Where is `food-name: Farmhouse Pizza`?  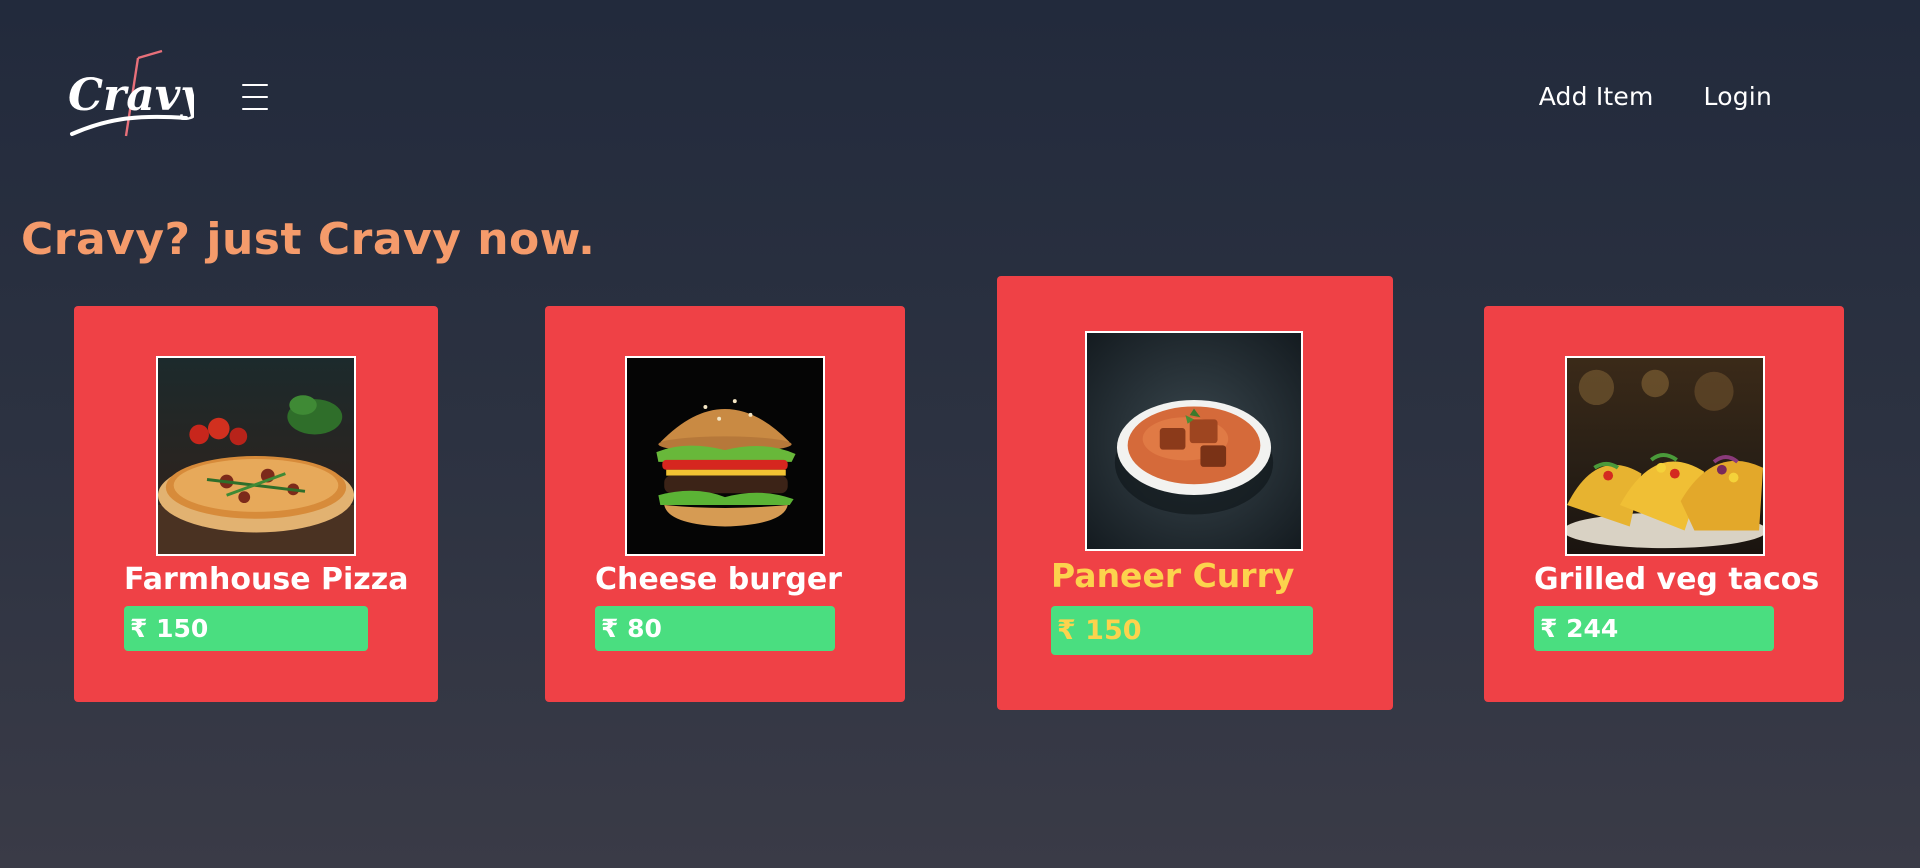
food-name: Farmhouse Pizza is located at coordinates (266, 579).